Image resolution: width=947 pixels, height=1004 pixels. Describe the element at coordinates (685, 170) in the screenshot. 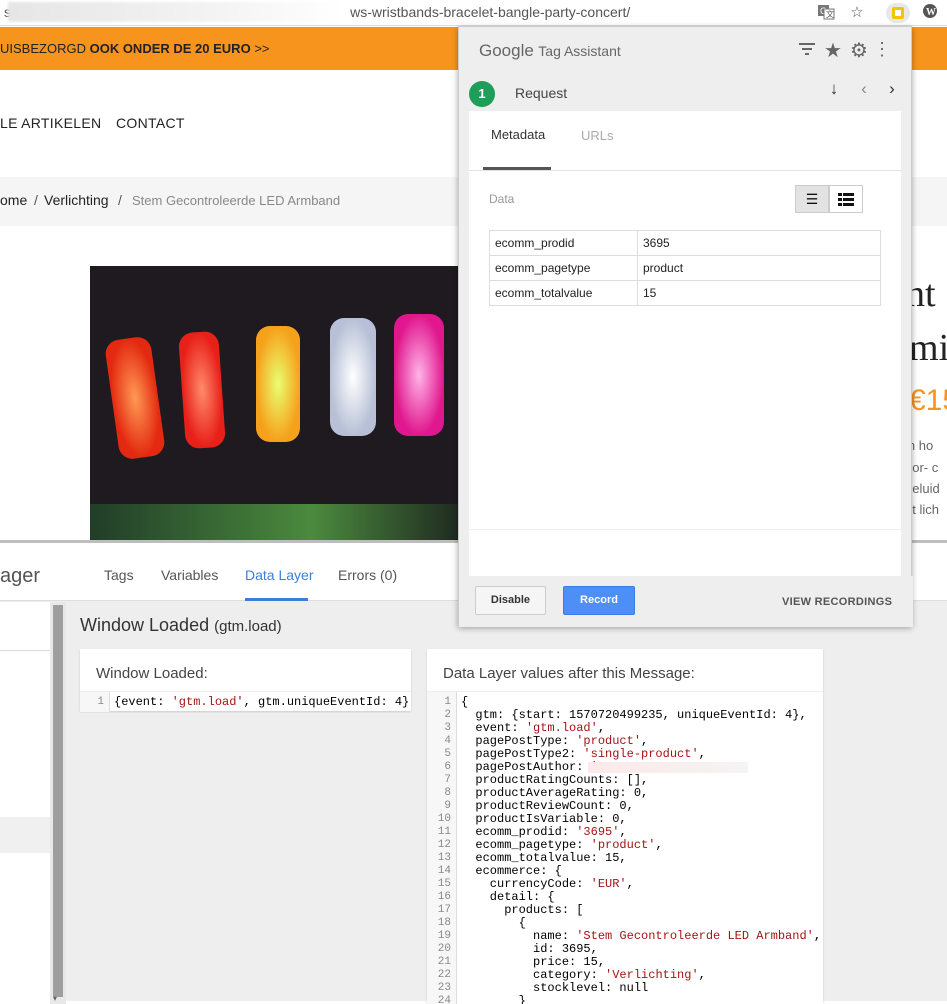

I see `tab-separator` at that location.